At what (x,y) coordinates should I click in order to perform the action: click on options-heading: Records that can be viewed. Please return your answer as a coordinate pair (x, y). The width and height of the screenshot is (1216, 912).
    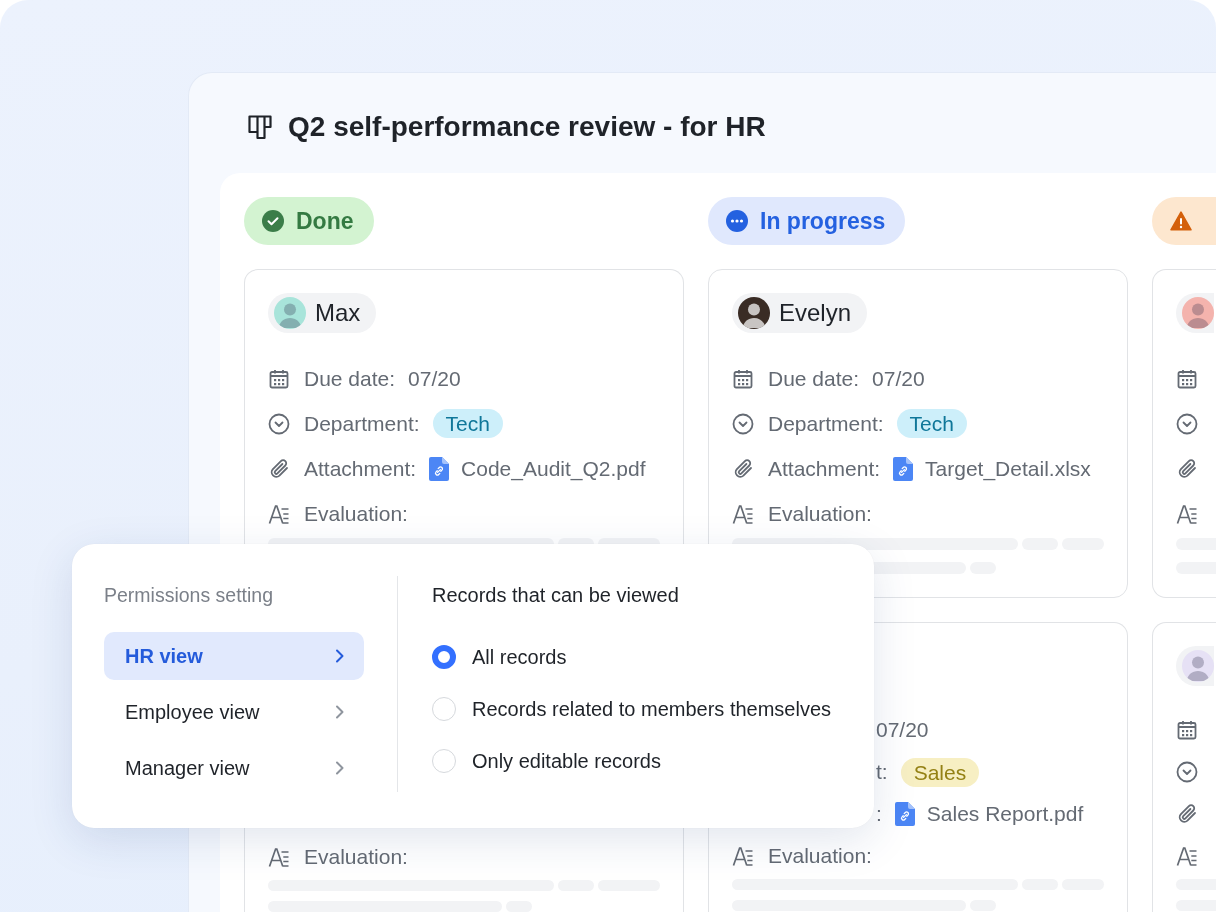
    Looking at the image, I should click on (556, 595).